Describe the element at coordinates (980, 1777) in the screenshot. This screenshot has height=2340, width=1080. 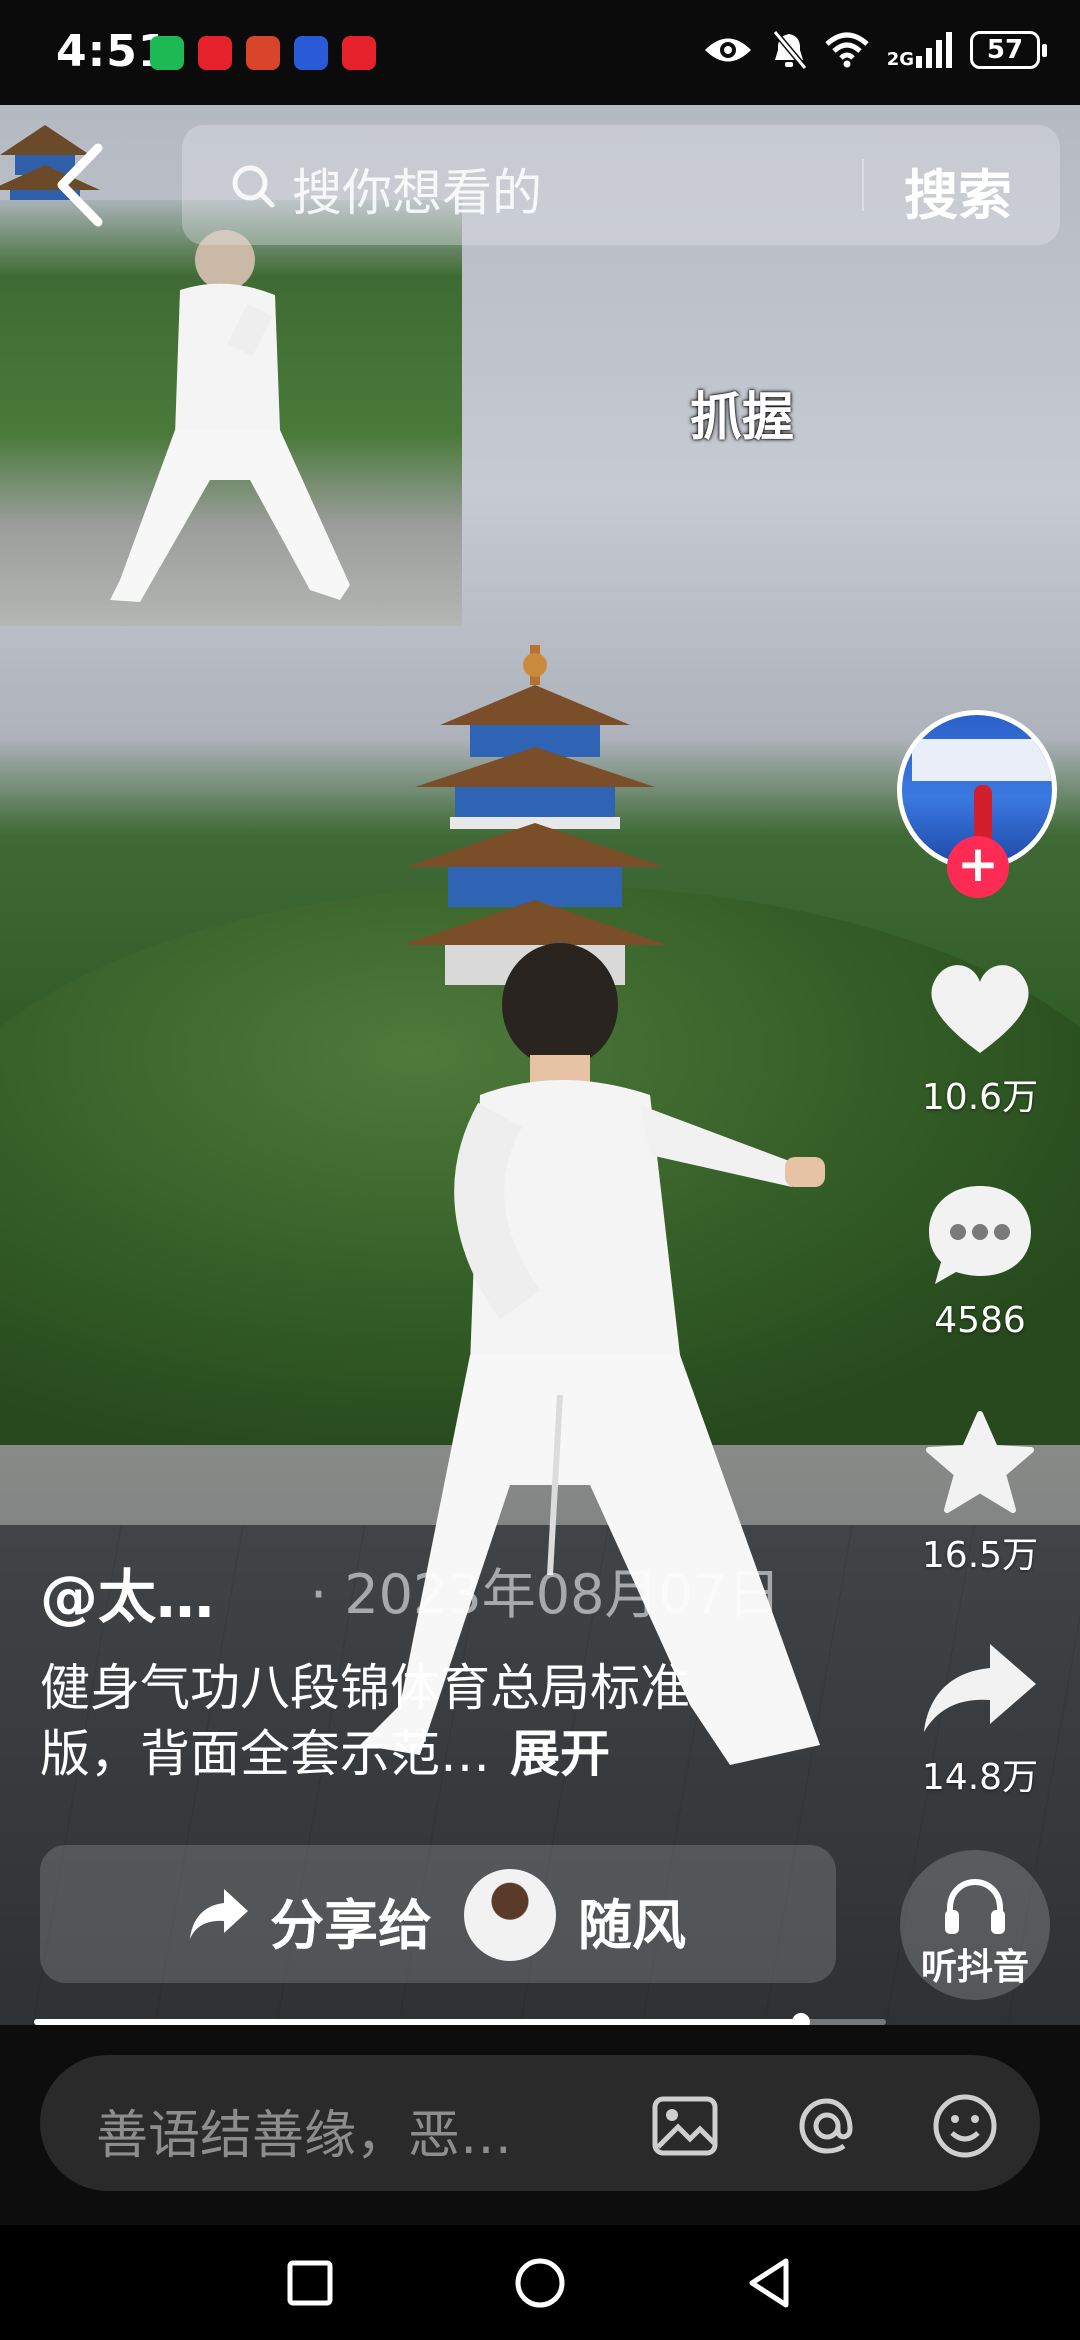
I see `share-count: 14.8万` at that location.